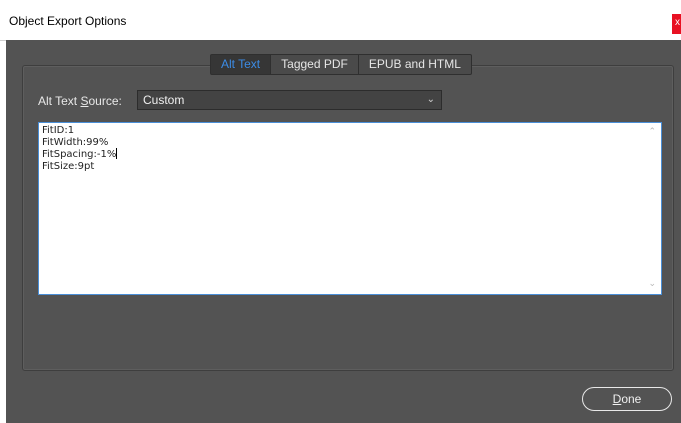  What do you see at coordinates (430, 99) in the screenshot?
I see `chevron-down-icon: ⌄` at bounding box center [430, 99].